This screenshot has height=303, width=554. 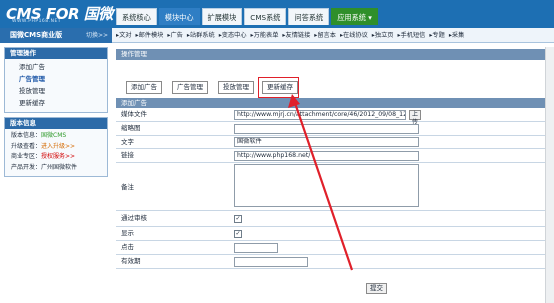 I want to click on module-link: ▸邮件模块, so click(x=149, y=35).